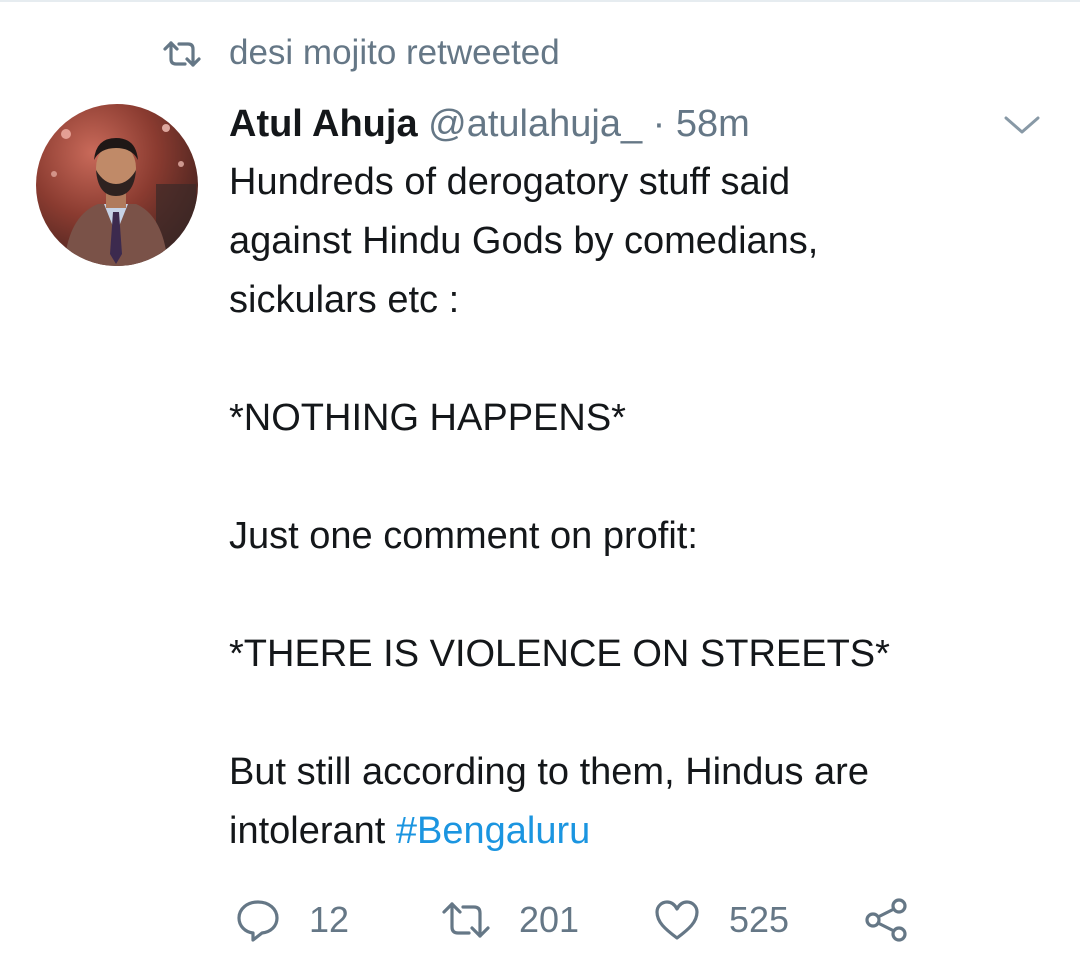 This screenshot has height=974, width=1080. Describe the element at coordinates (510, 920) in the screenshot. I see `retweet-button: 201` at that location.